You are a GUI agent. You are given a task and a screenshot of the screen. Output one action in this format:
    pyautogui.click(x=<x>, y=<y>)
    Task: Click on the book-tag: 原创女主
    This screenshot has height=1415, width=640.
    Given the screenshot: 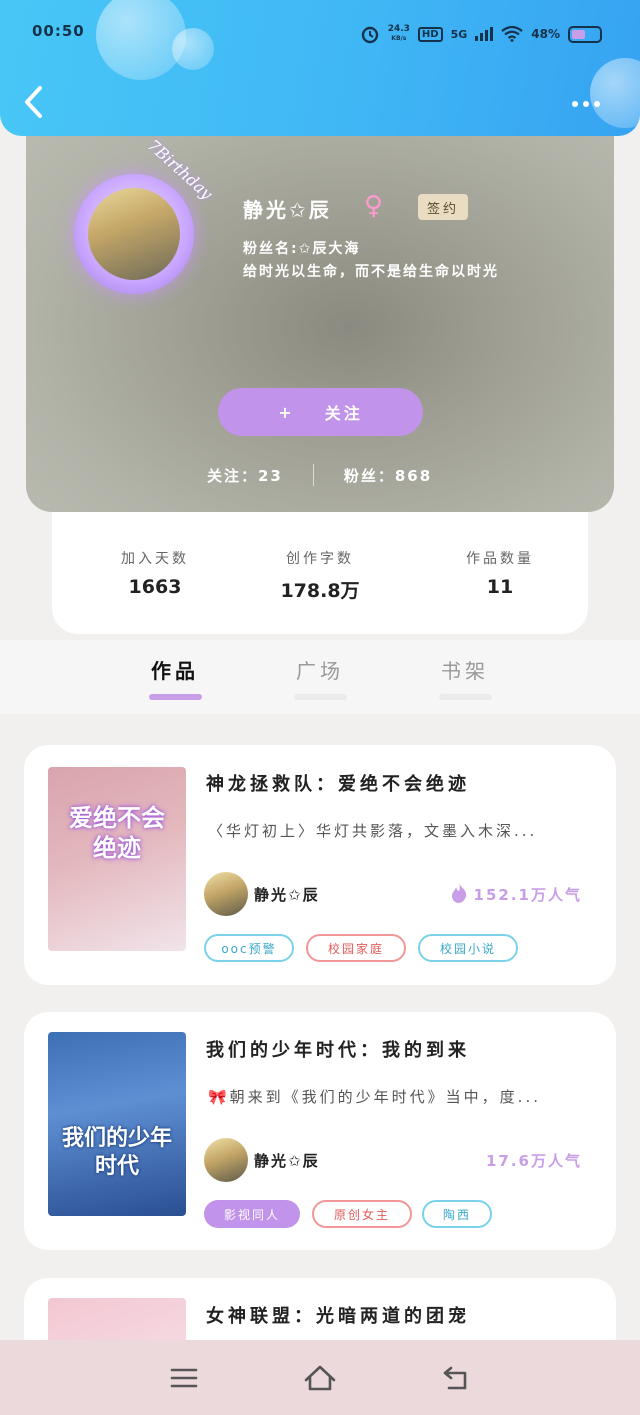 What is the action you would take?
    pyautogui.click(x=362, y=1214)
    